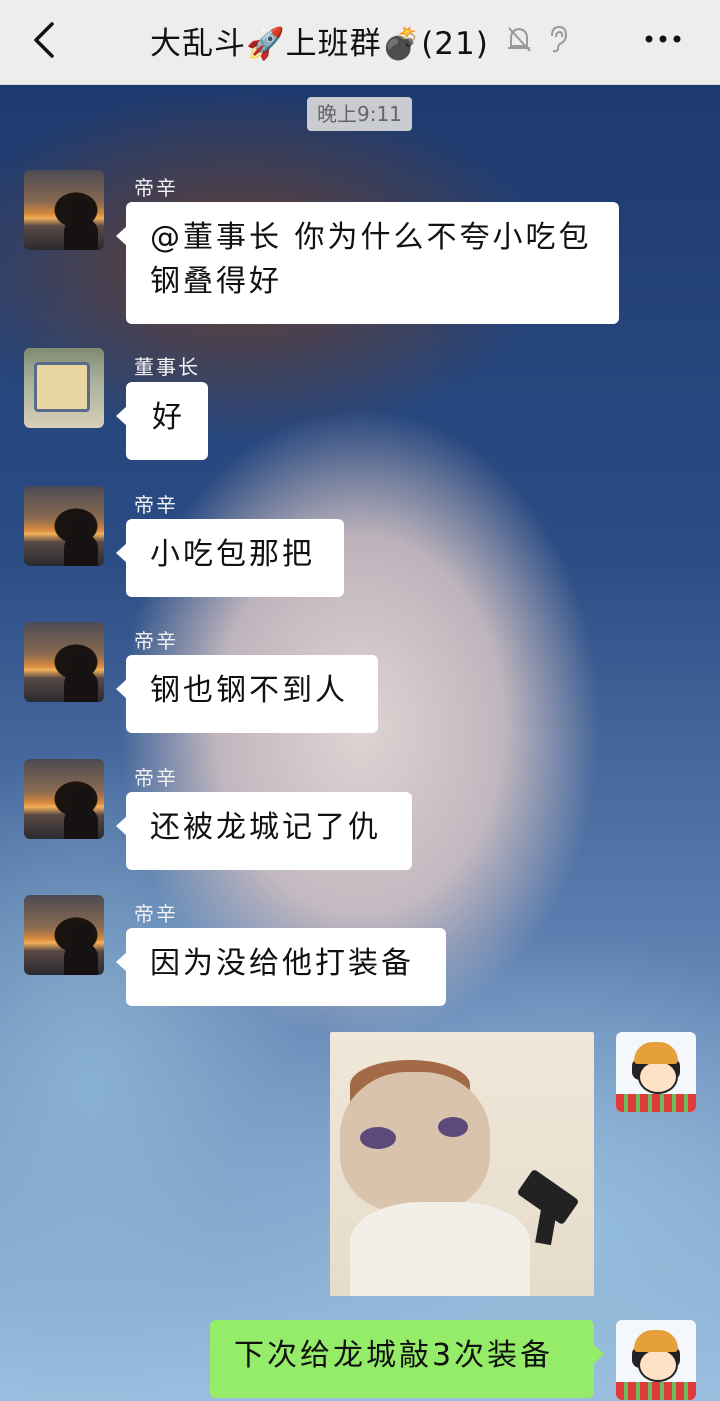 The width and height of the screenshot is (720, 1401). Describe the element at coordinates (232, 554) in the screenshot. I see `message-text: 小吃包那把` at that location.